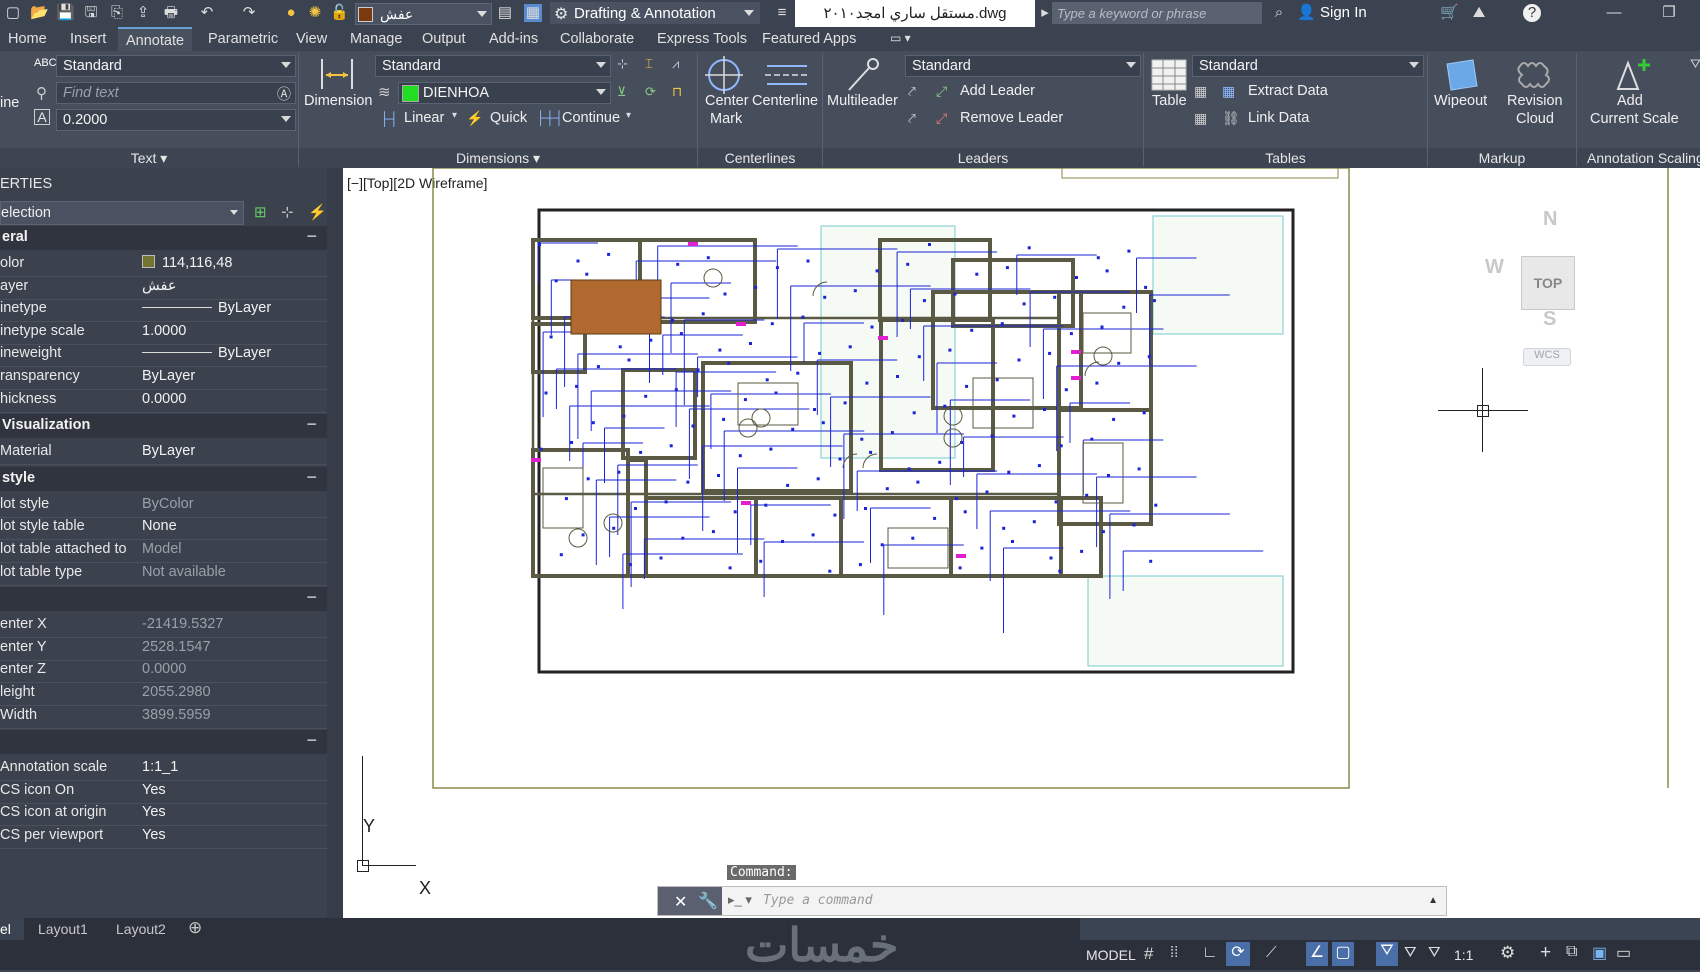 This screenshot has width=1700, height=972. What do you see at coordinates (1169, 75) in the screenshot?
I see `table-icon` at bounding box center [1169, 75].